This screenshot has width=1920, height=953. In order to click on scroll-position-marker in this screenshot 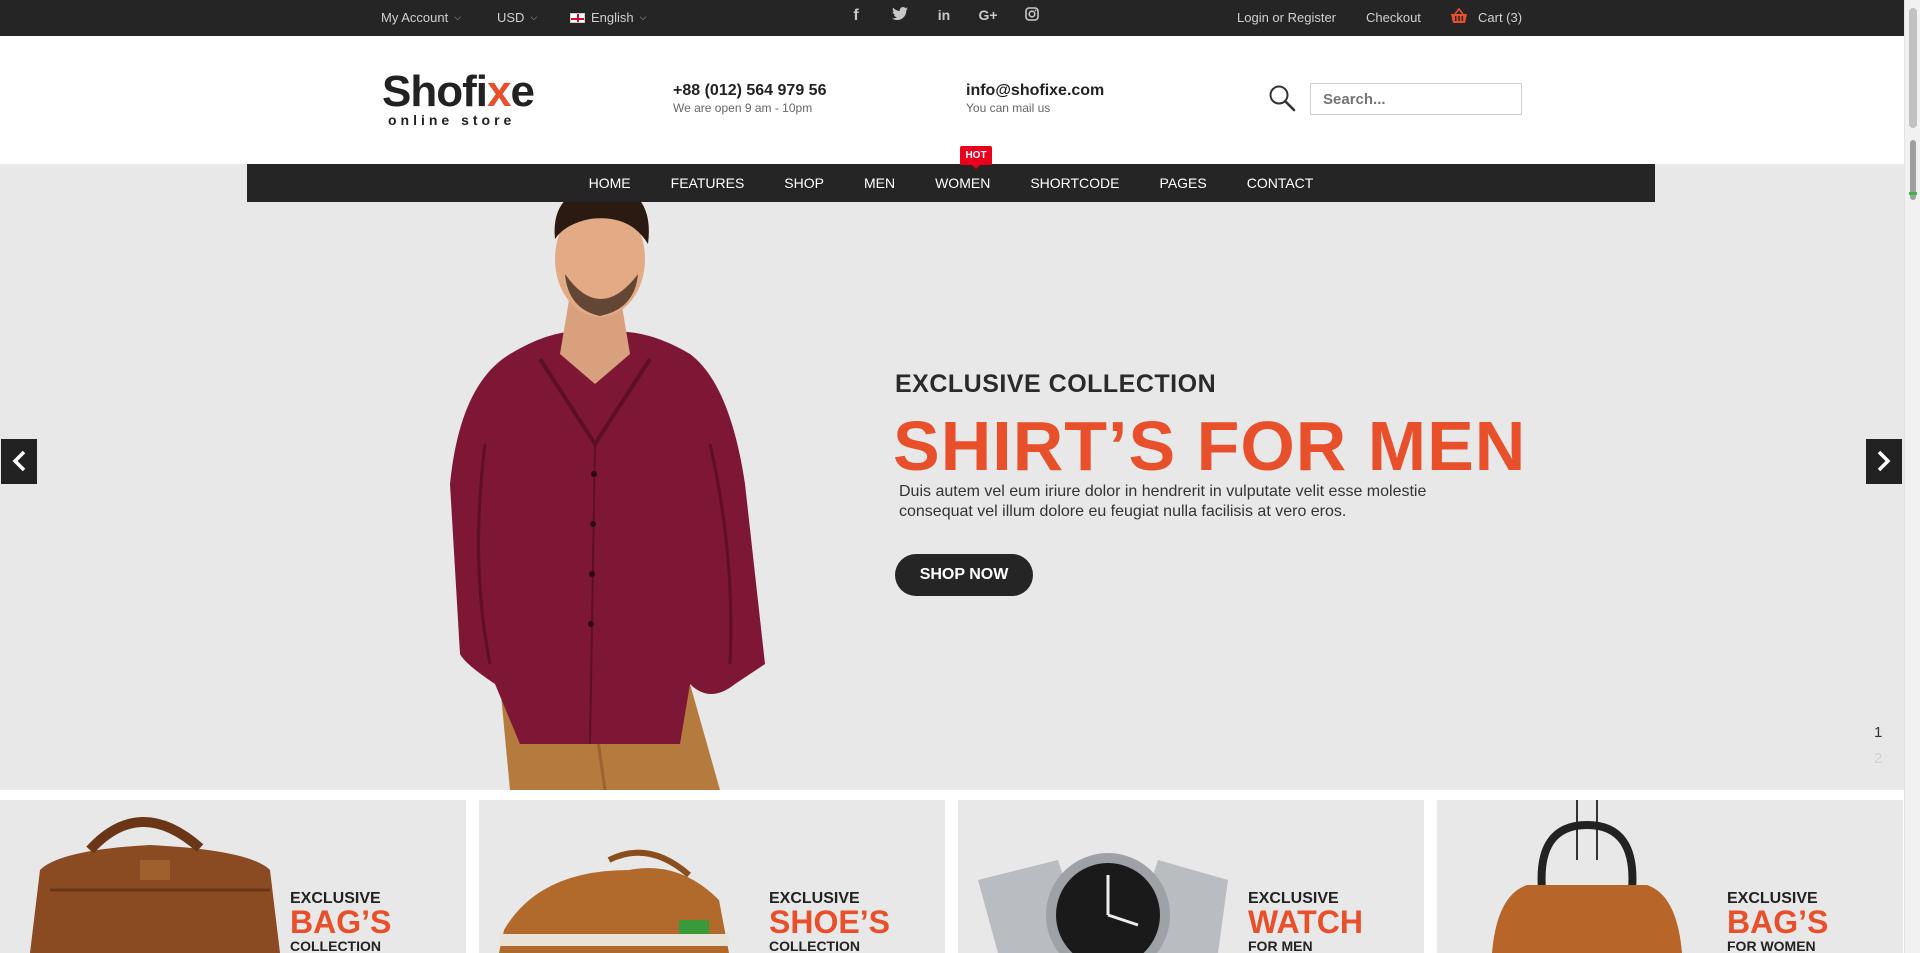, I will do `click(1913, 193)`.